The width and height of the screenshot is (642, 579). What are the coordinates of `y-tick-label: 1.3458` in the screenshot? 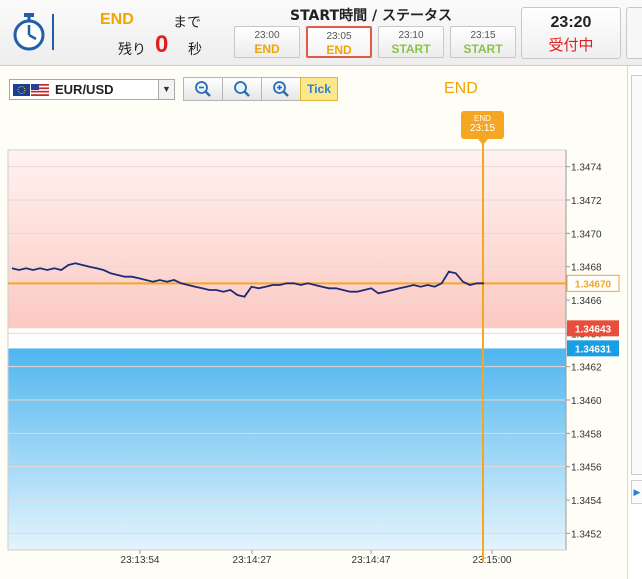 It's located at (586, 434).